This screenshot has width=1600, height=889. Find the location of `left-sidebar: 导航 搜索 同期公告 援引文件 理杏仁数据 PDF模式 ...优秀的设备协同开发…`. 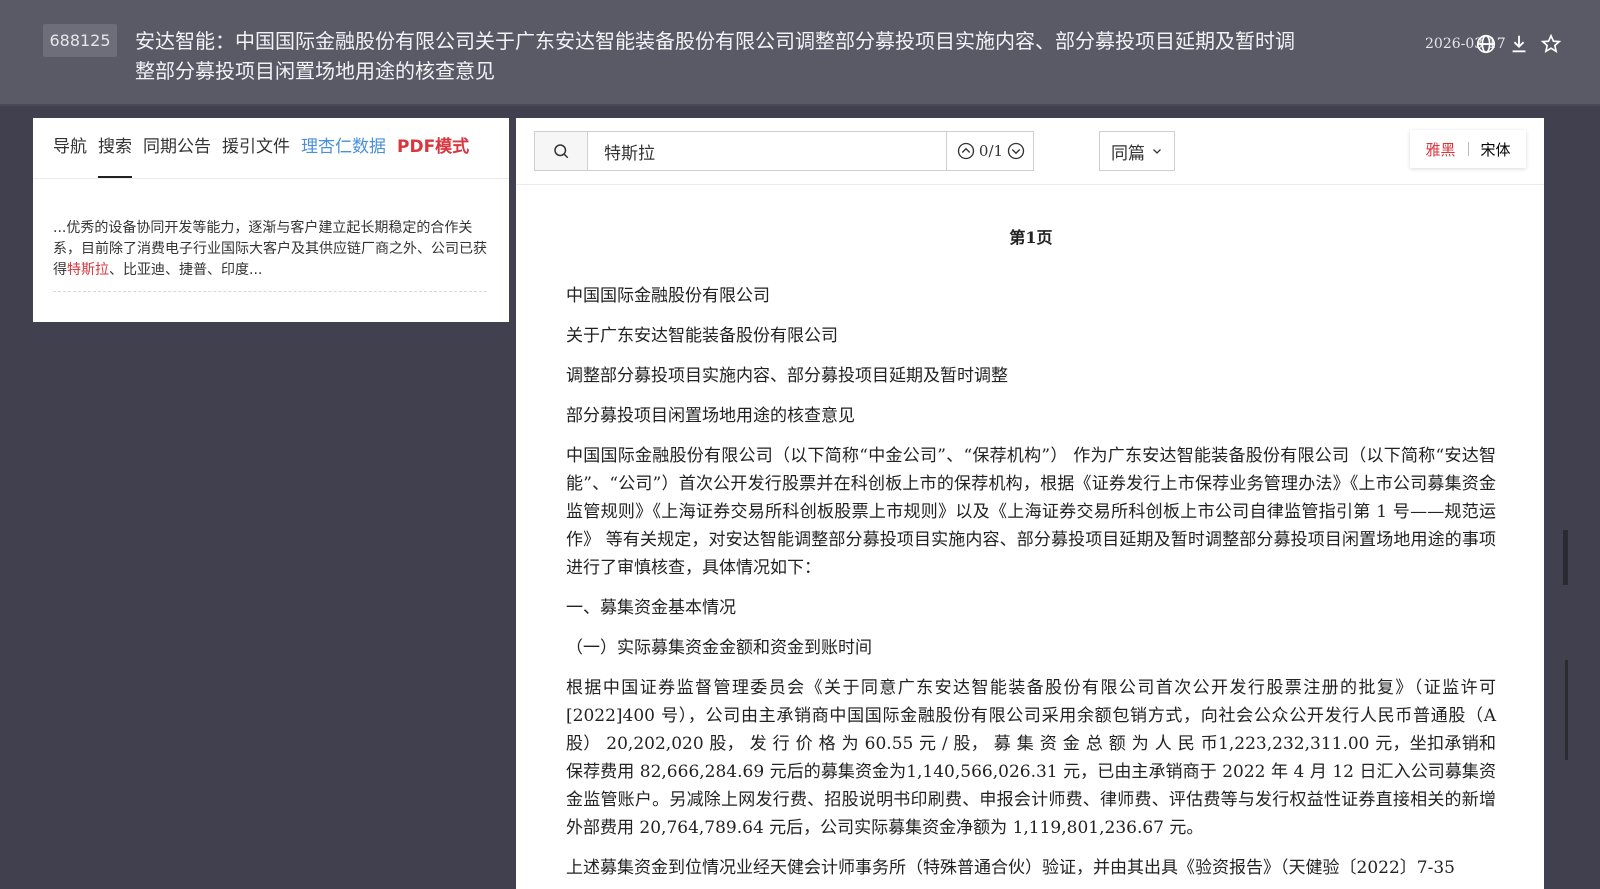

left-sidebar: 导航 搜索 同期公告 援引文件 理杏仁数据 PDF模式 ...优秀的设备协同开发… is located at coordinates (271, 220).